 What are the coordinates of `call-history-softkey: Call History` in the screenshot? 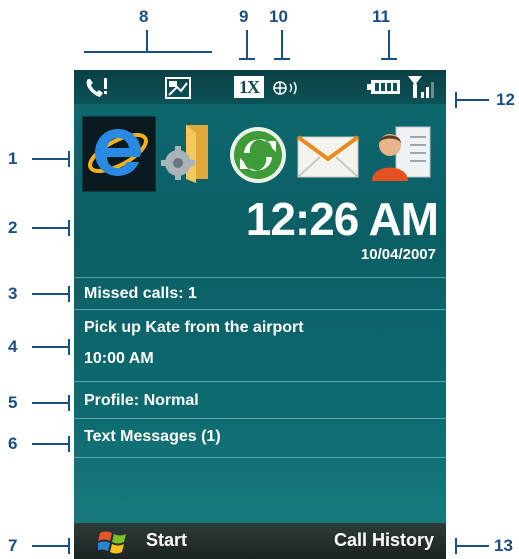 It's located at (361, 541).